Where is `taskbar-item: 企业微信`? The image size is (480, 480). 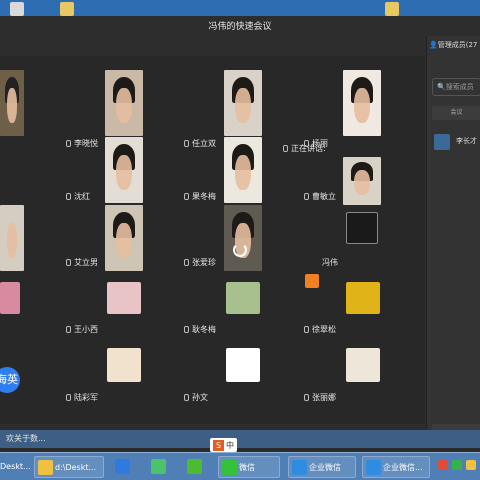
taskbar-item: 企业微信 is located at coordinates (322, 467).